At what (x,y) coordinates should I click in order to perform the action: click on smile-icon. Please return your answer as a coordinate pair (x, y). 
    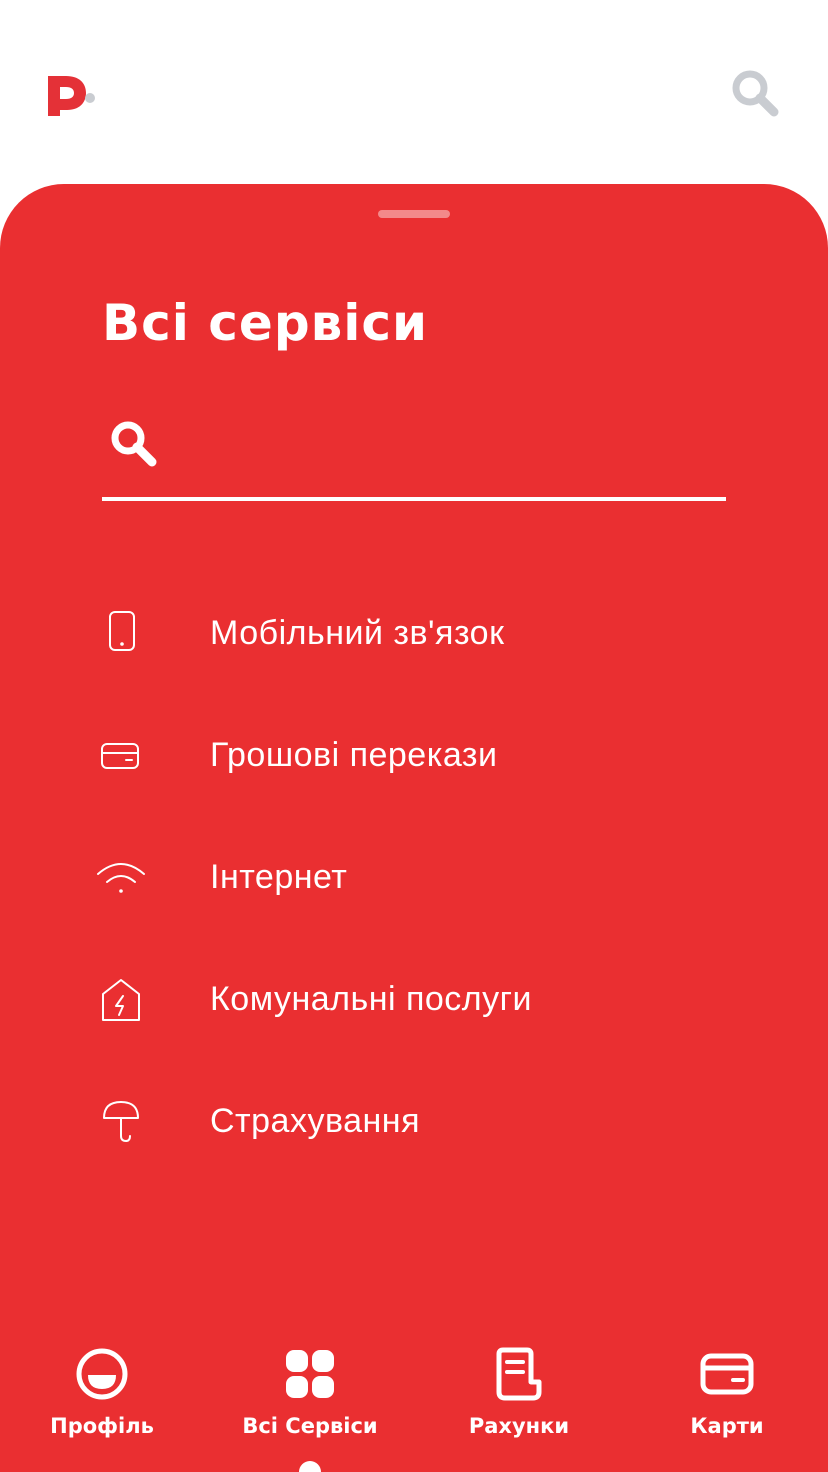
    Looking at the image, I should click on (102, 1374).